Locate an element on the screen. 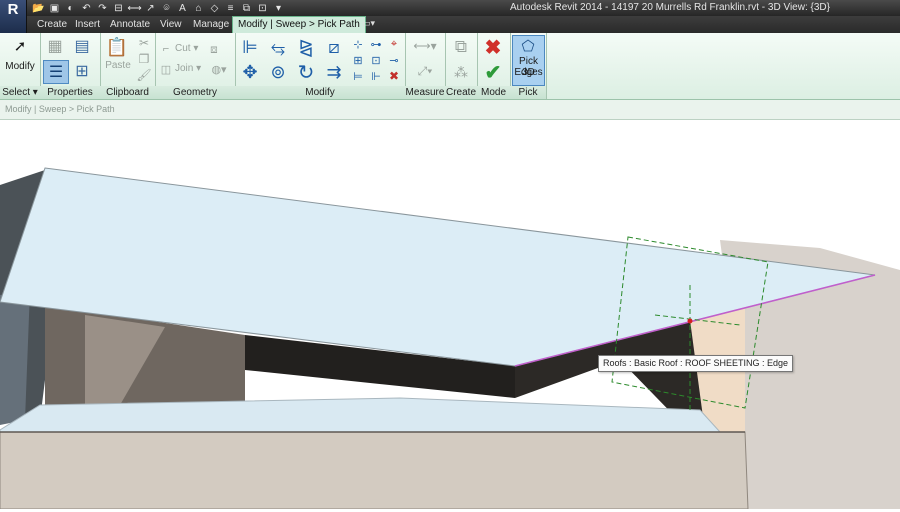  split-element-icon: ⊹ is located at coordinates (358, 44).